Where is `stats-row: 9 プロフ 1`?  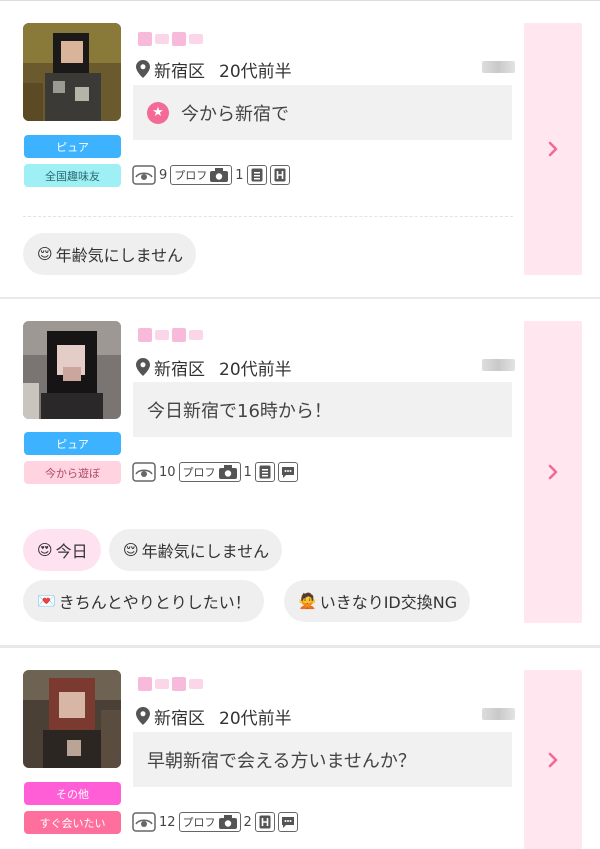
stats-row: 9 プロフ 1 is located at coordinates (211, 175).